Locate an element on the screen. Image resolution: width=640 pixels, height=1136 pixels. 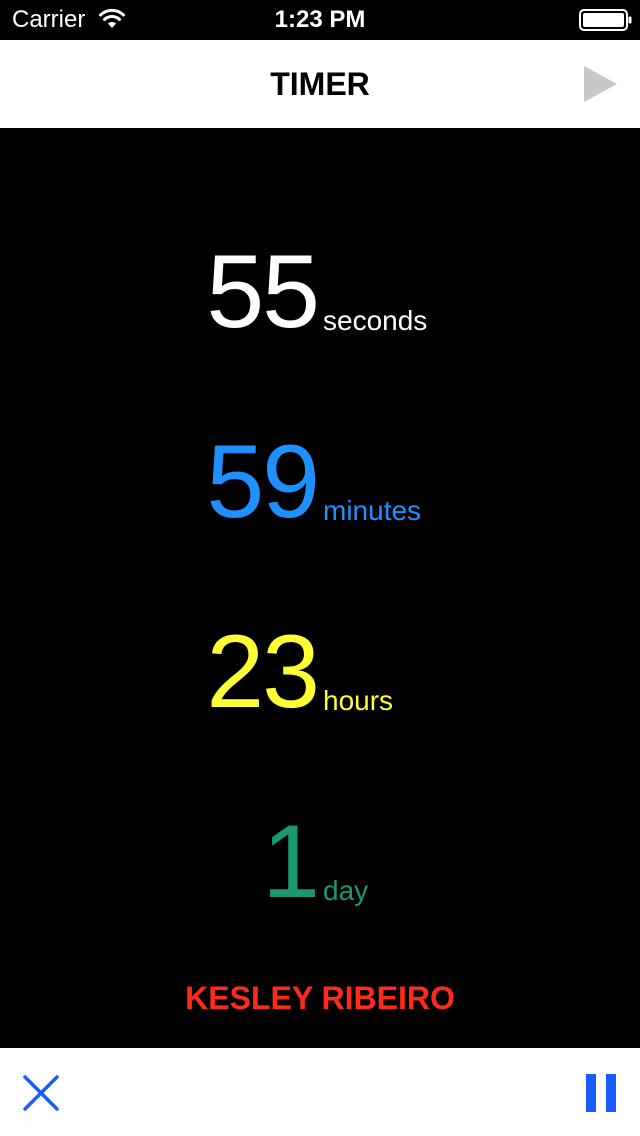
minutes-value: 59 is located at coordinates (263, 482).